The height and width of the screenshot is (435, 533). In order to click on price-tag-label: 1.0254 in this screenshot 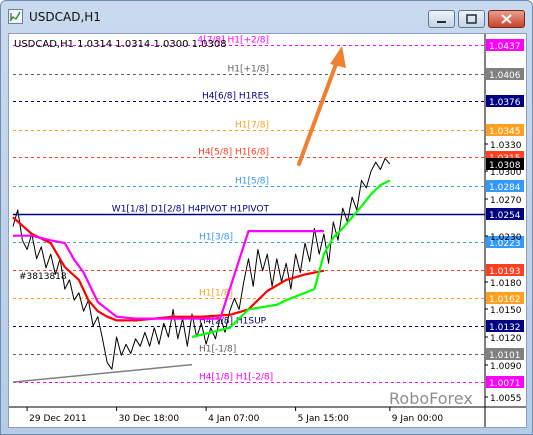, I will do `click(505, 216)`.